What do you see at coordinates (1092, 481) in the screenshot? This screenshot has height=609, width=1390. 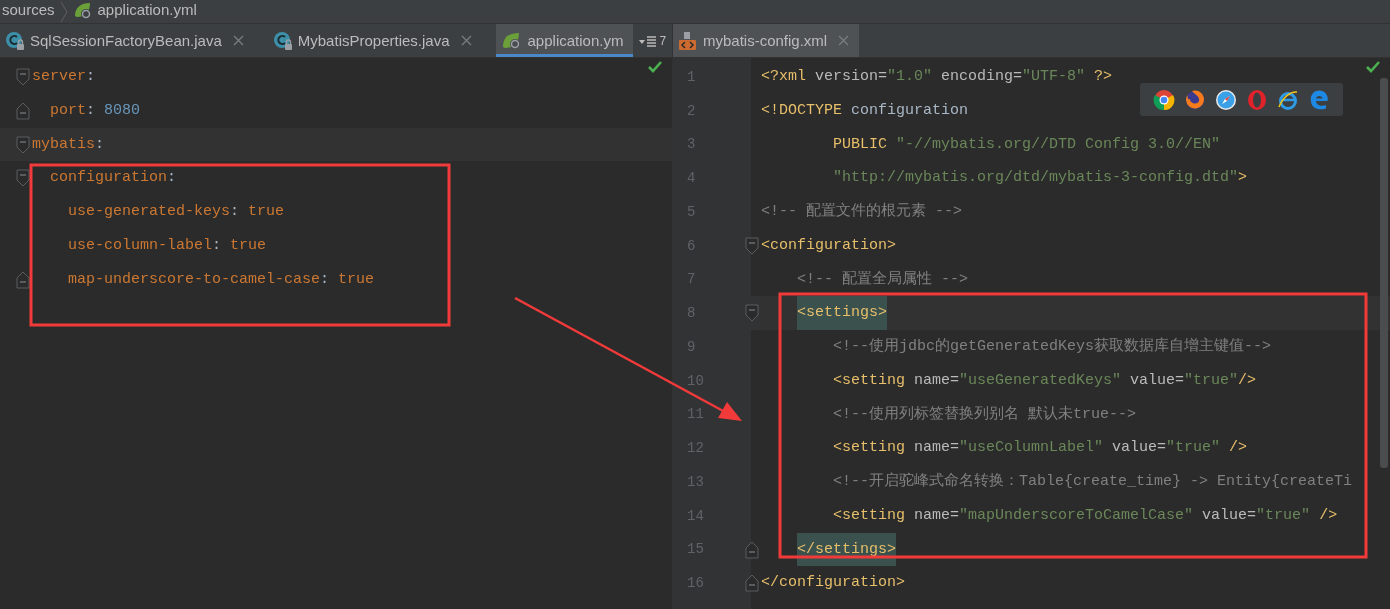 I see `code-text: <!--开启驼峰式命名转换：Table{create_time} -> Entity{createTi` at bounding box center [1092, 481].